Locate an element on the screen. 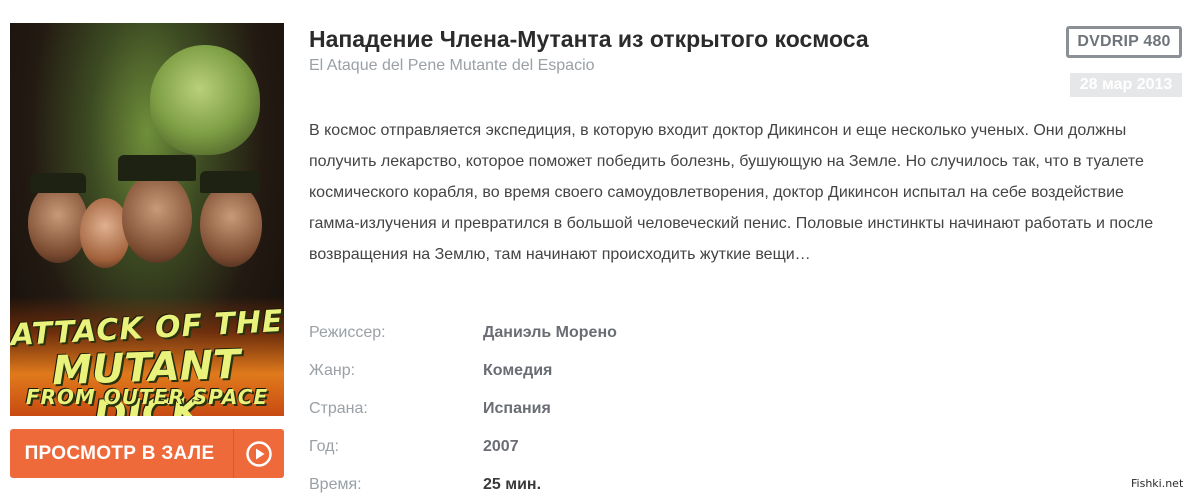  poster-alien-art is located at coordinates (205, 100).